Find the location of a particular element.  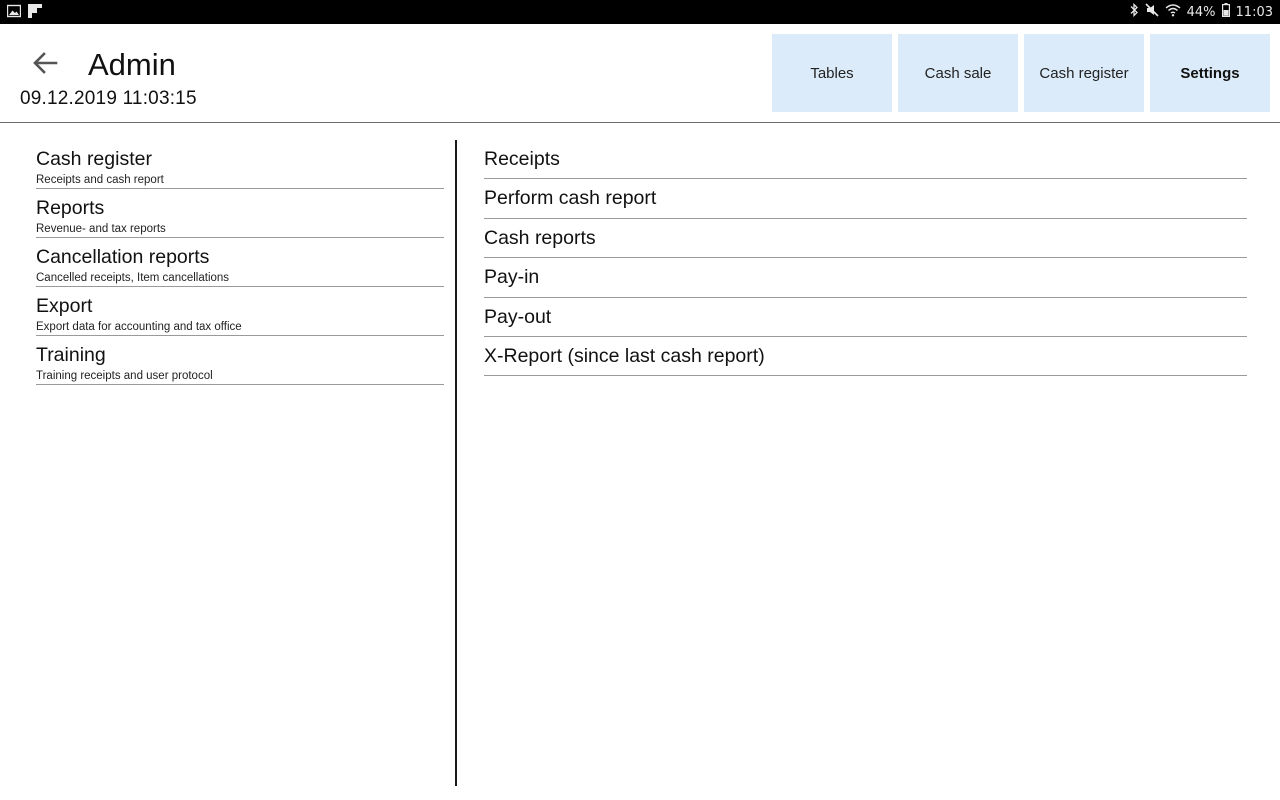

pane-divider is located at coordinates (456, 463).